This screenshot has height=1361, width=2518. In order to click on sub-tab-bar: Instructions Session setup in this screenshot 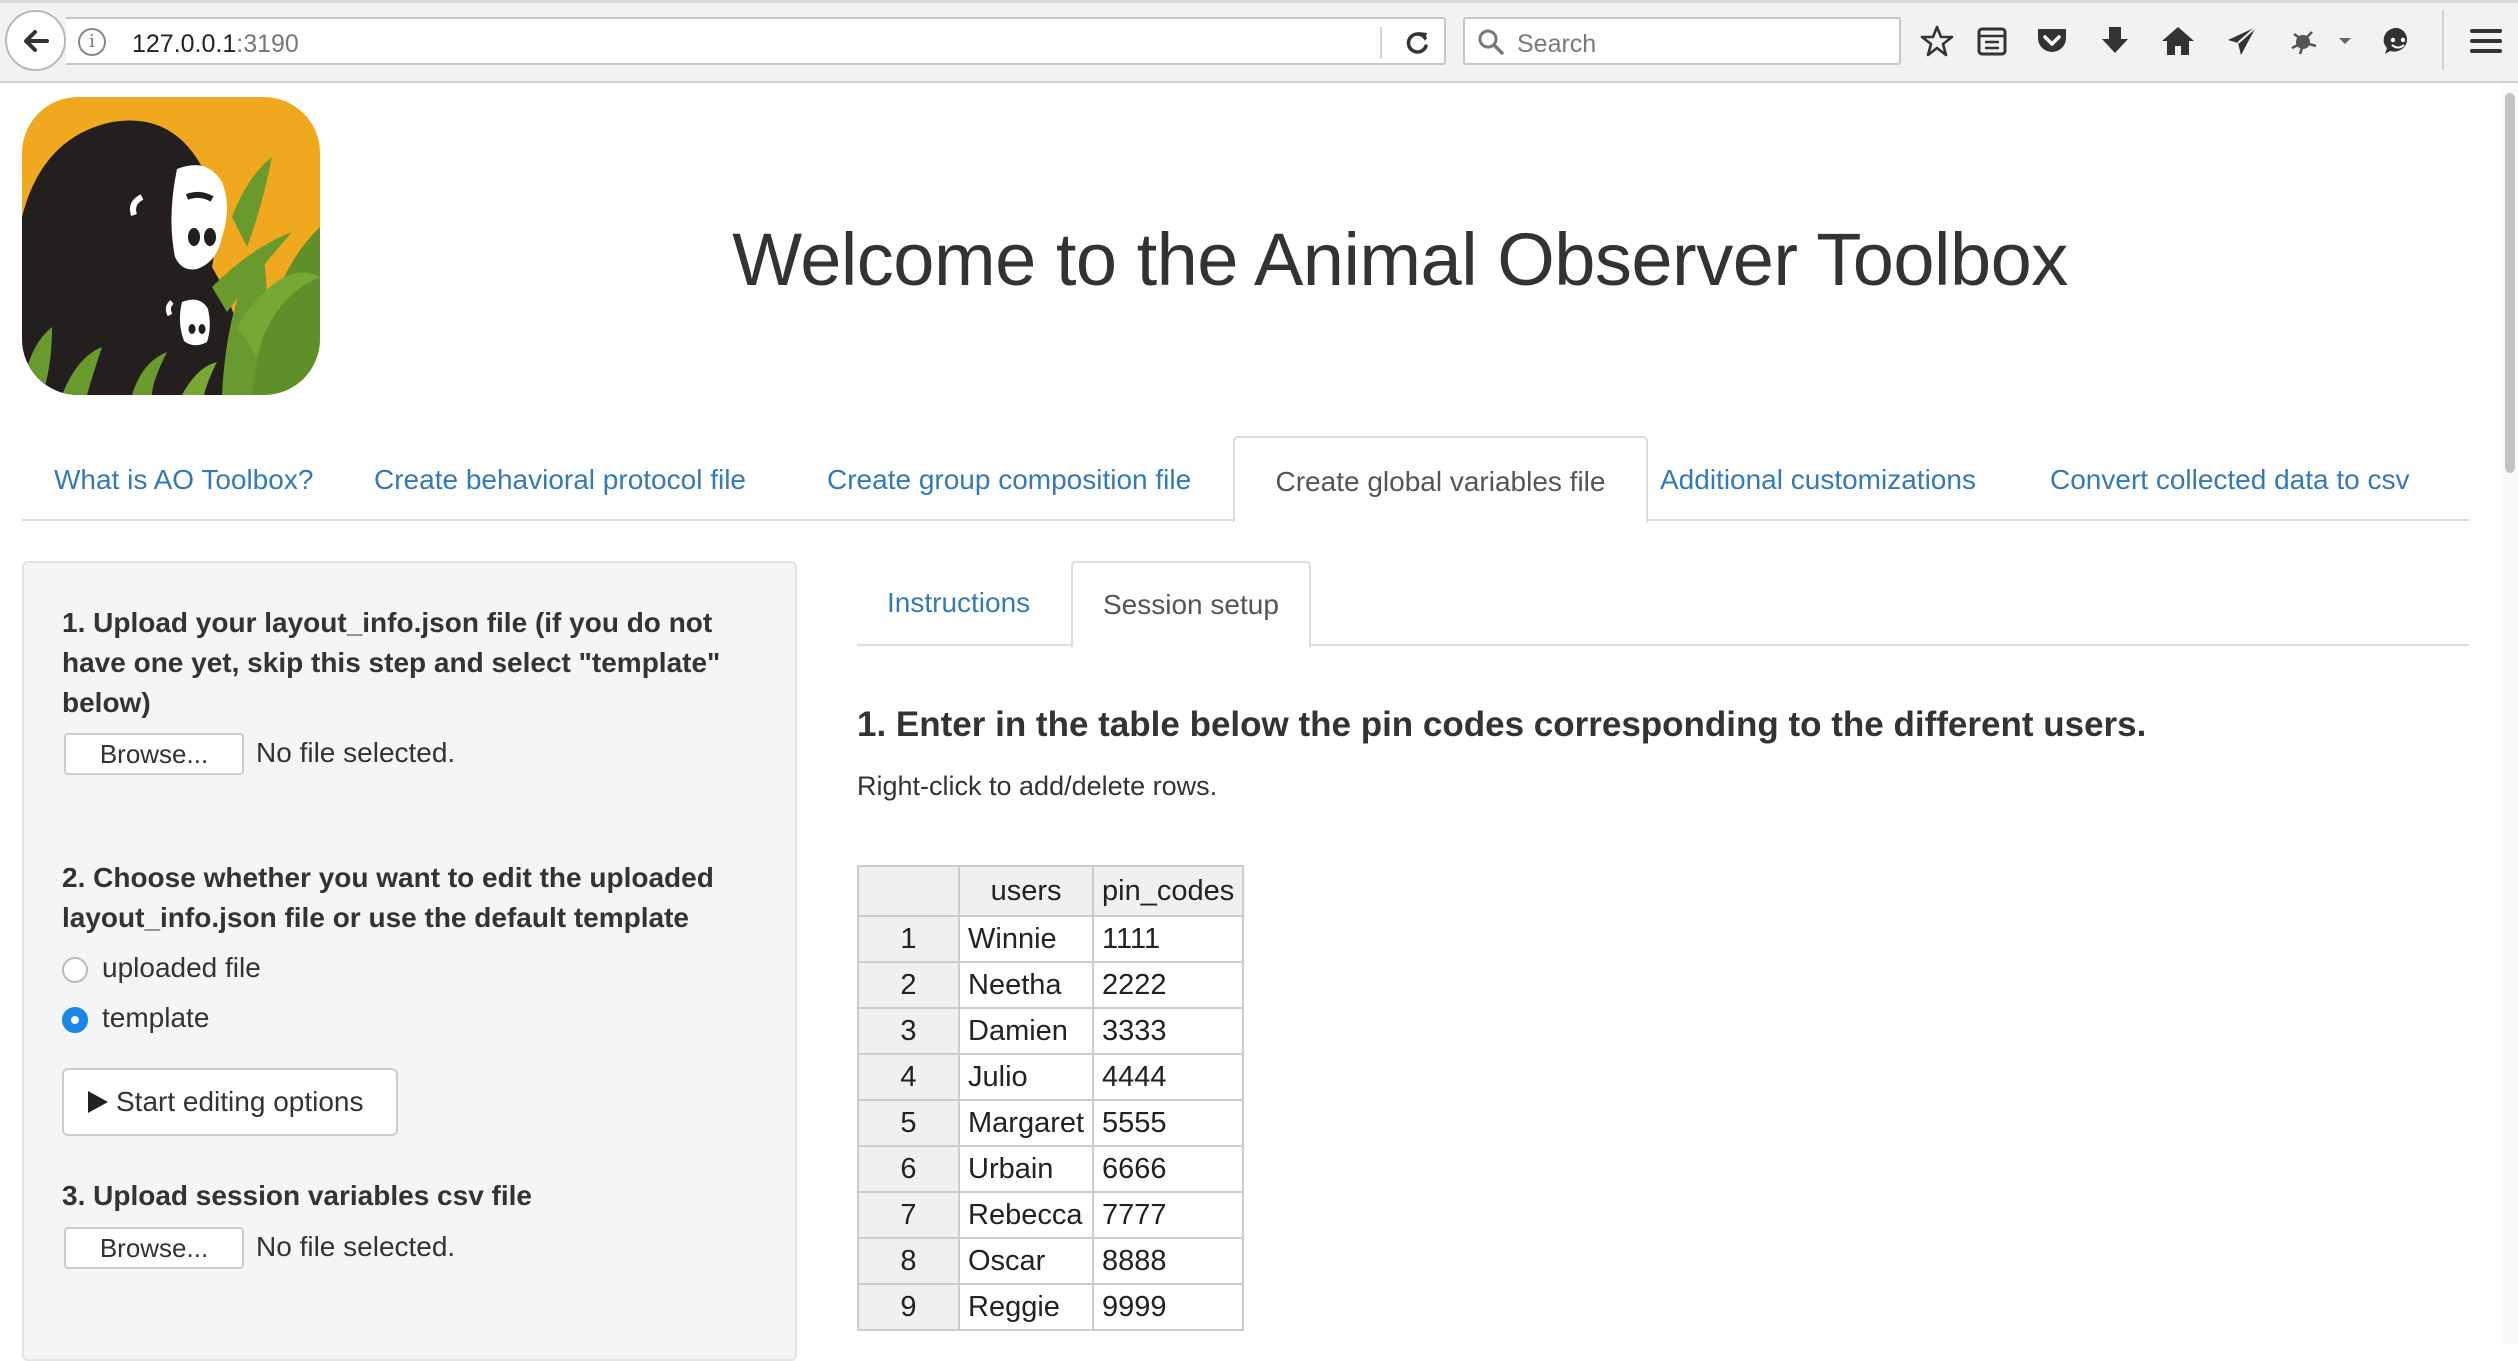, I will do `click(1663, 604)`.